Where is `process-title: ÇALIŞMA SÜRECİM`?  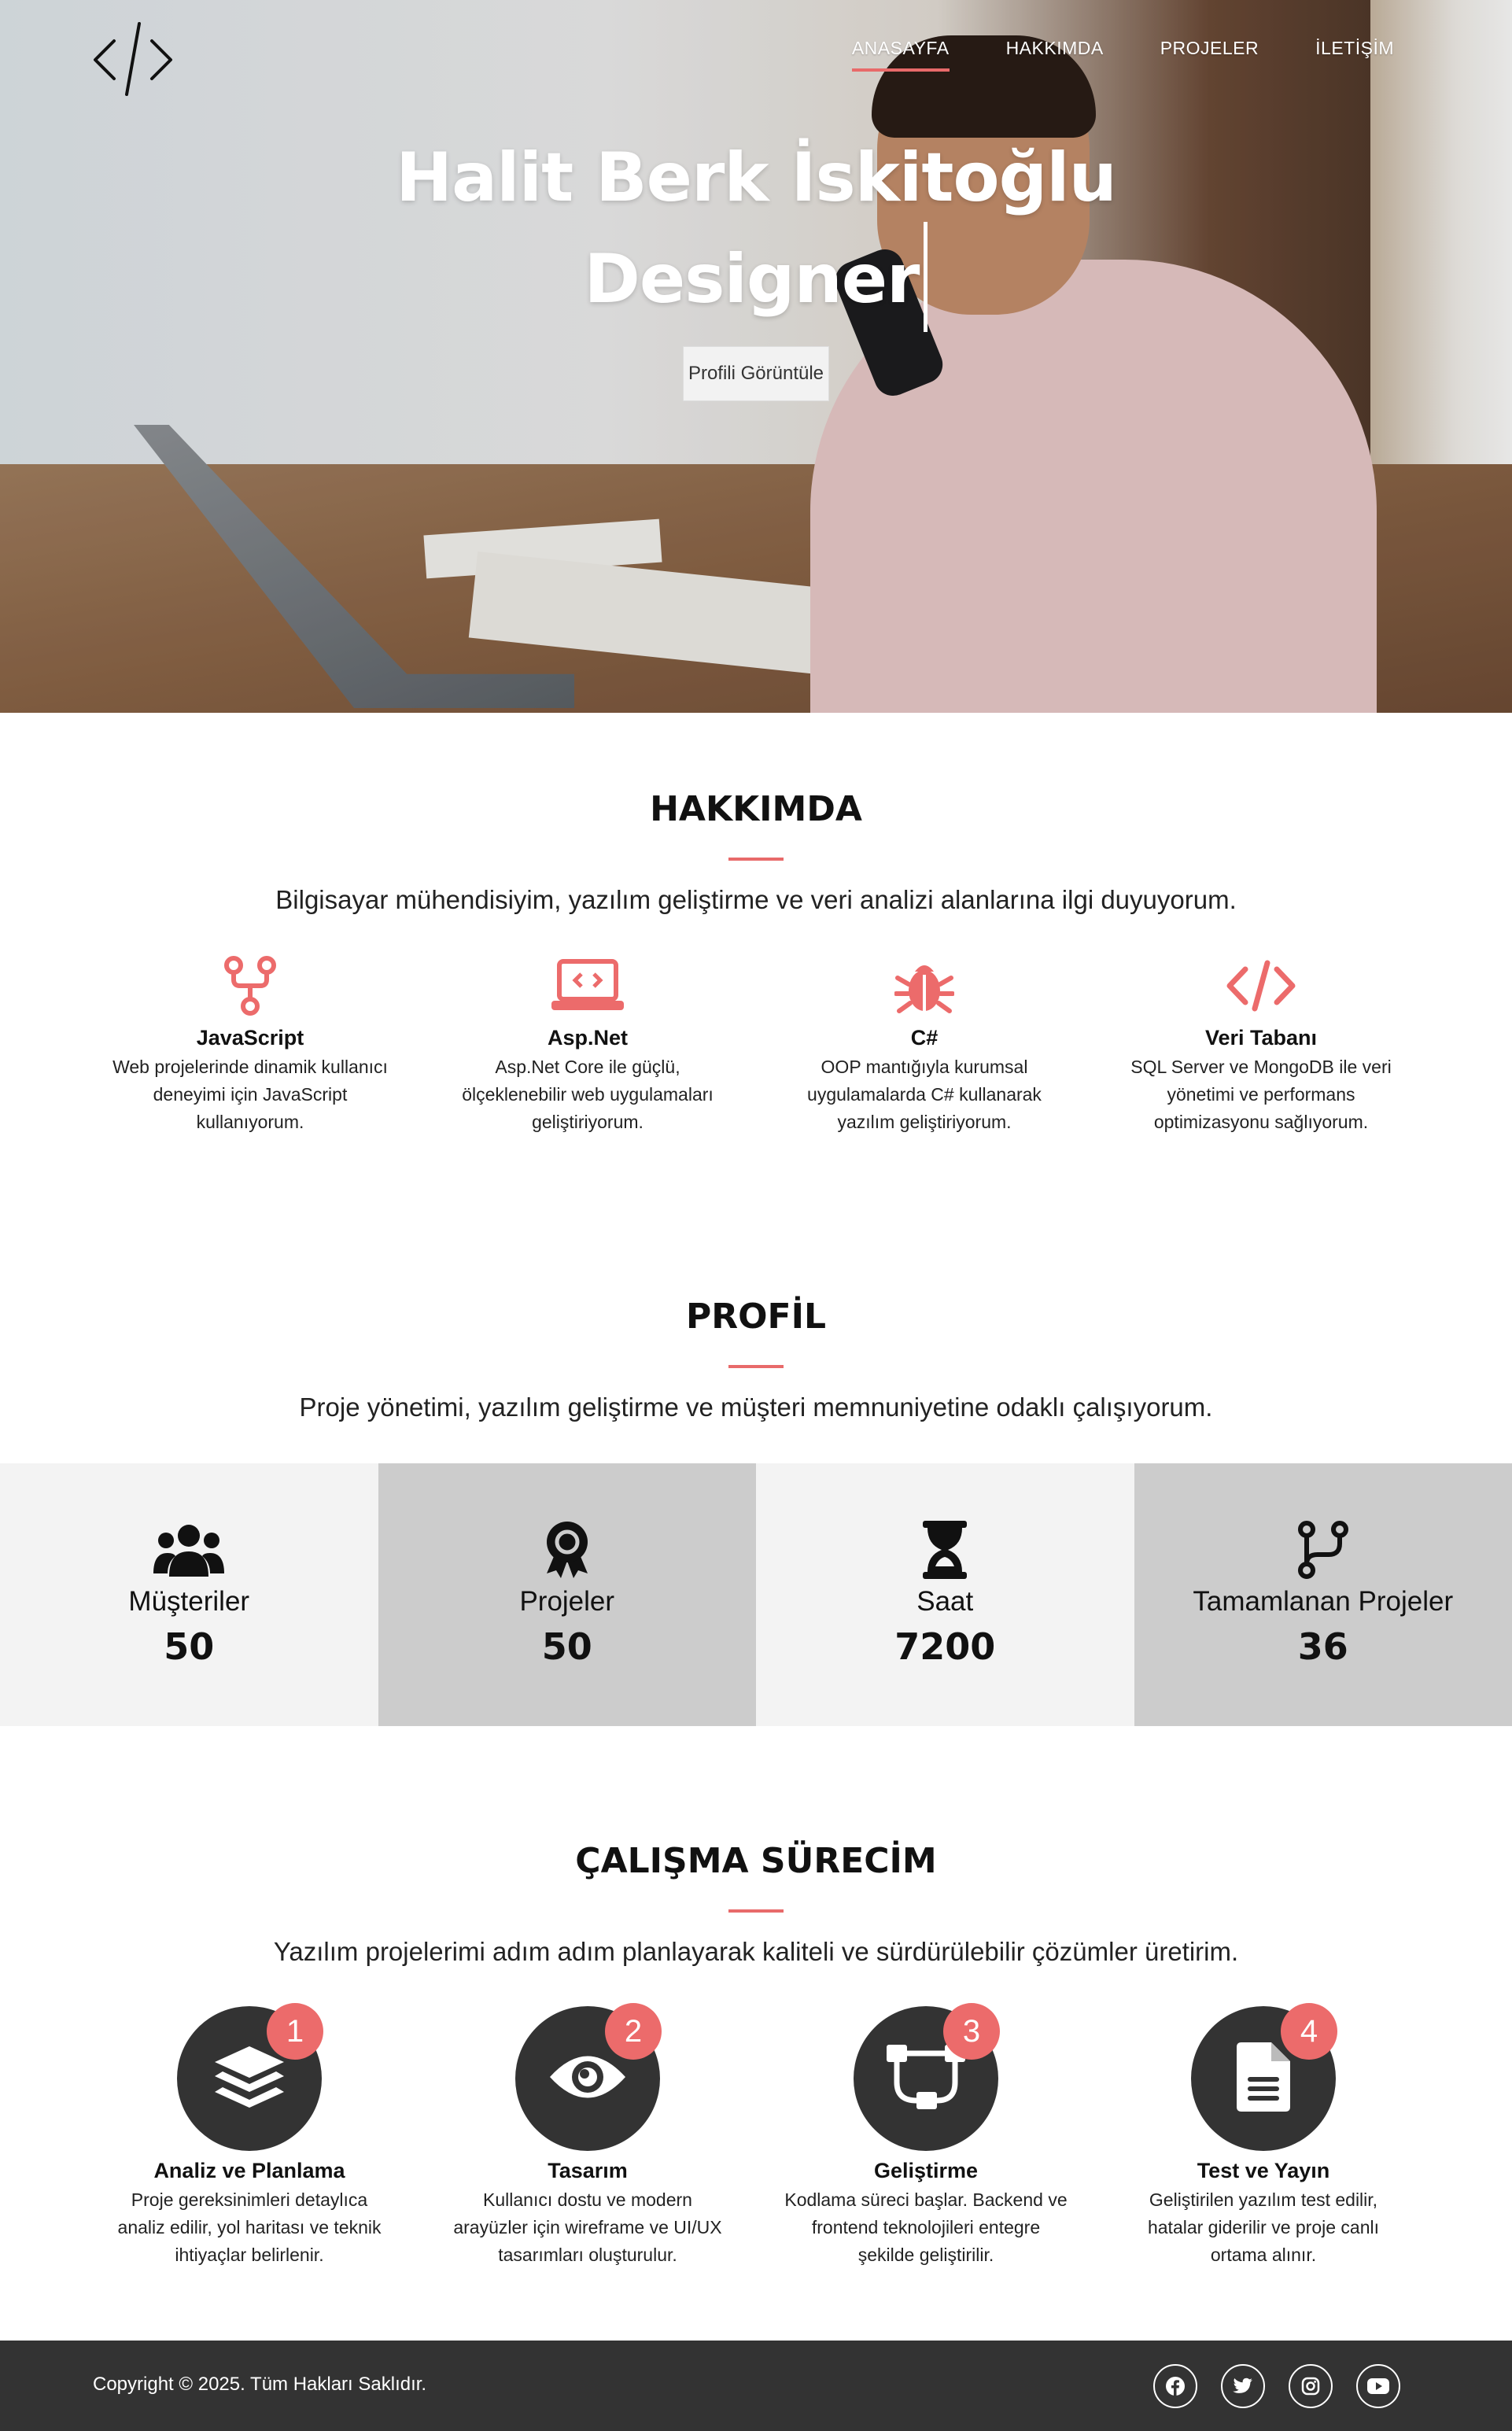
process-title: ÇALIŞMA SÜRECİM is located at coordinates (756, 1861).